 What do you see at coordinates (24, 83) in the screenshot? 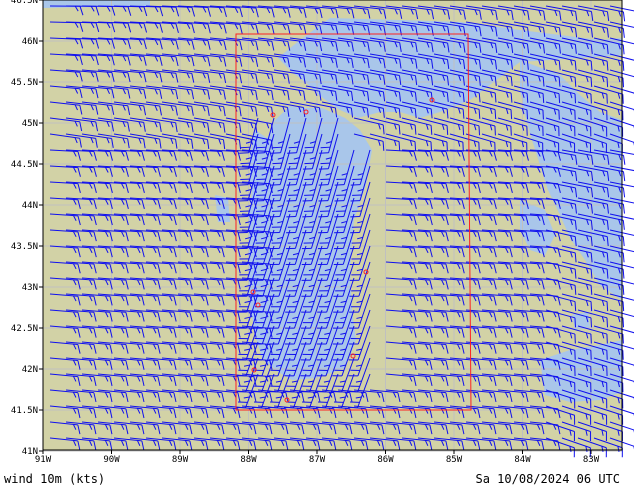
I see `lat-tick-label: 45.5N` at bounding box center [24, 83].